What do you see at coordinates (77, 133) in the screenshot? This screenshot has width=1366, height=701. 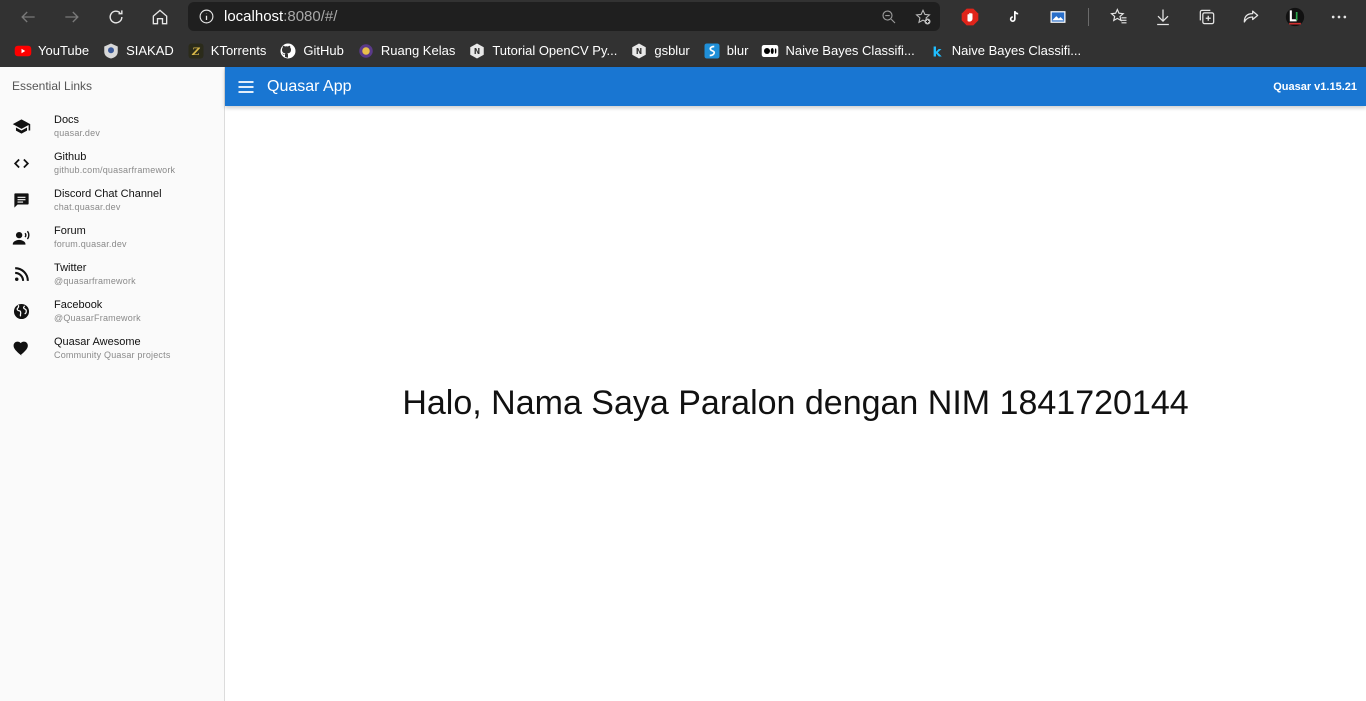 I see `link-caption: quasar.dev` at bounding box center [77, 133].